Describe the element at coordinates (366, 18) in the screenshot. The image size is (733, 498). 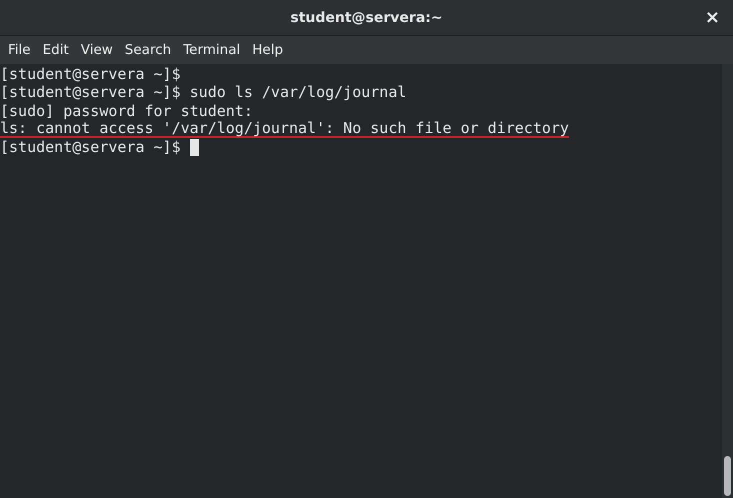
I see `window-title: student@servera:~` at that location.